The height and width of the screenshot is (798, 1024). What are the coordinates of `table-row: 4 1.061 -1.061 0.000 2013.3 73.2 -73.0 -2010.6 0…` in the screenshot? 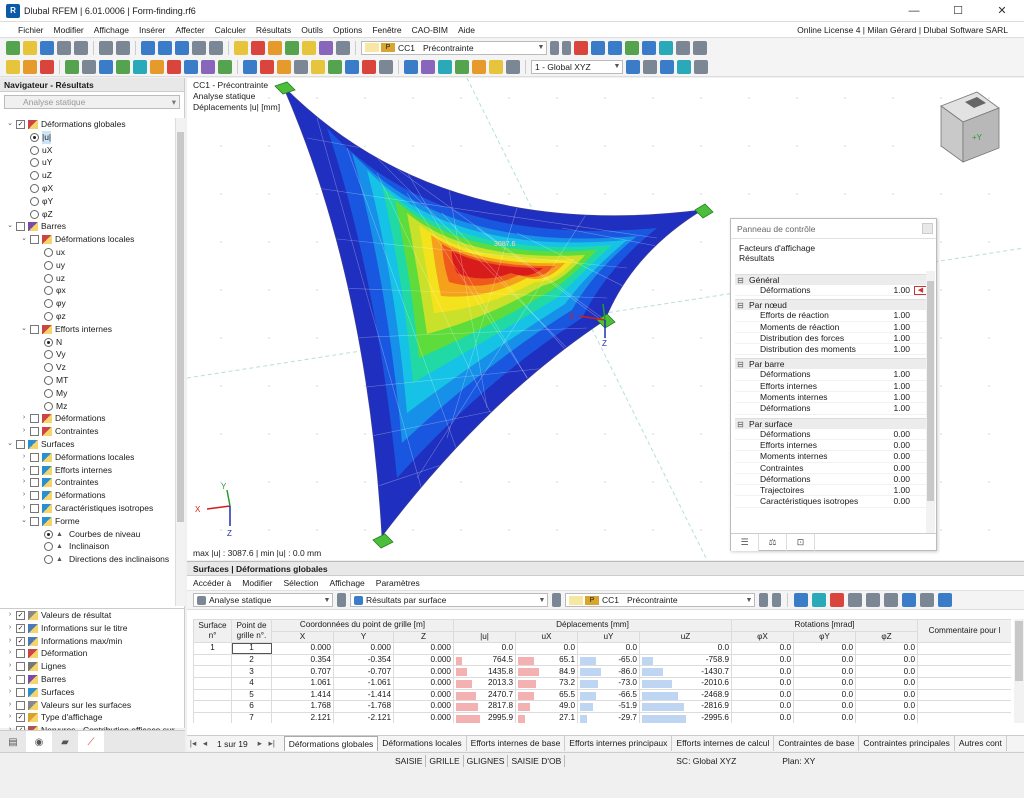 It's located at (602, 683).